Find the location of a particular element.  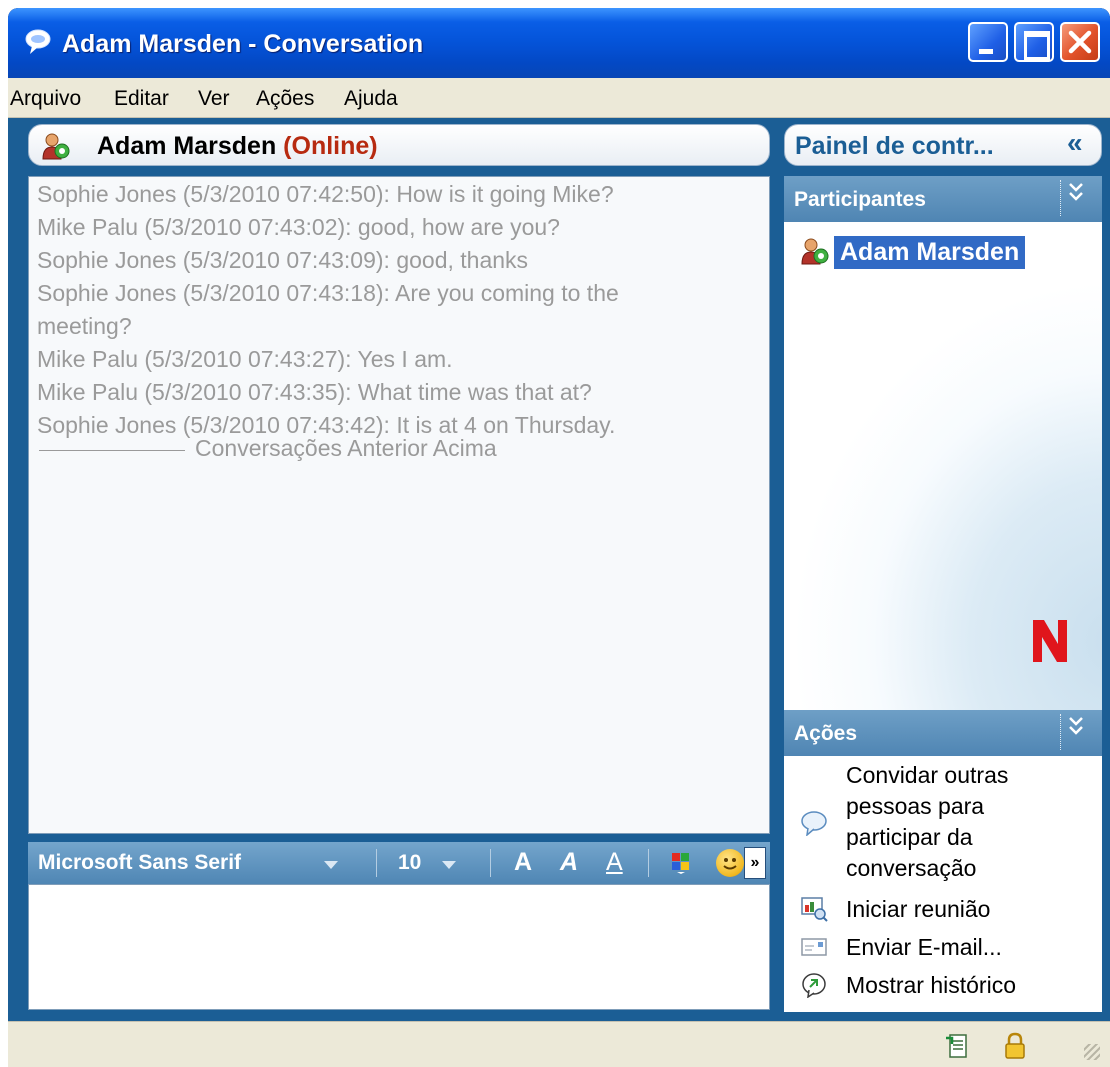

italic-button: A is located at coordinates (569, 862).